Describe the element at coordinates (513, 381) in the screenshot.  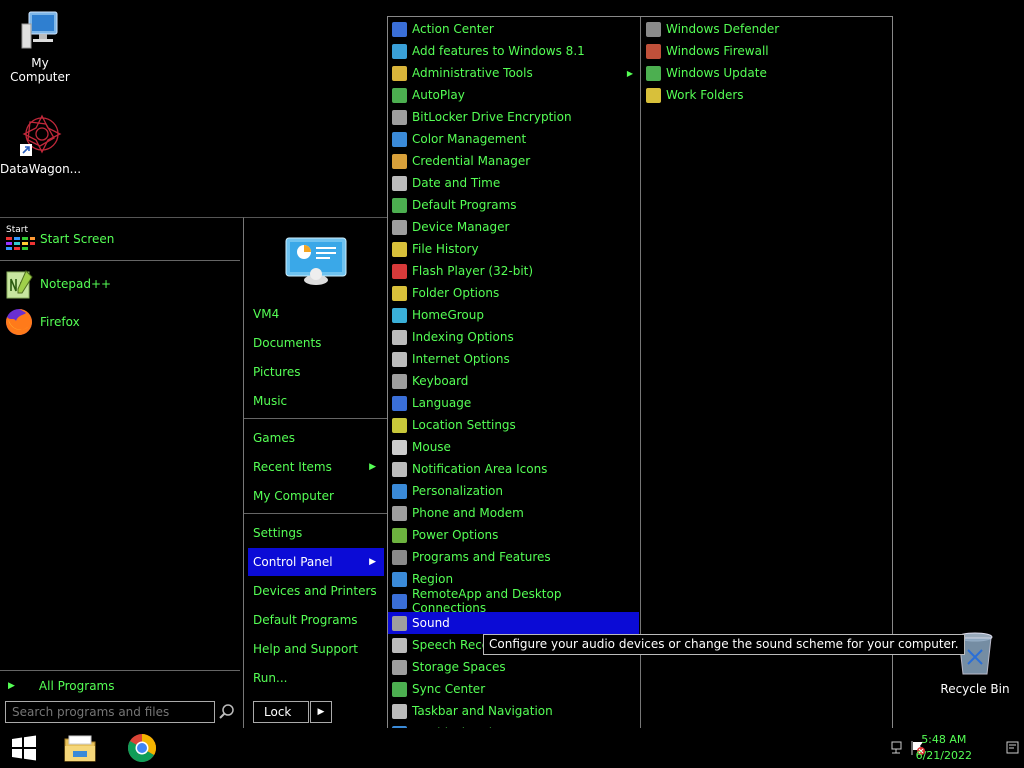
I see `cp-item-keyboard: Keyboard` at that location.